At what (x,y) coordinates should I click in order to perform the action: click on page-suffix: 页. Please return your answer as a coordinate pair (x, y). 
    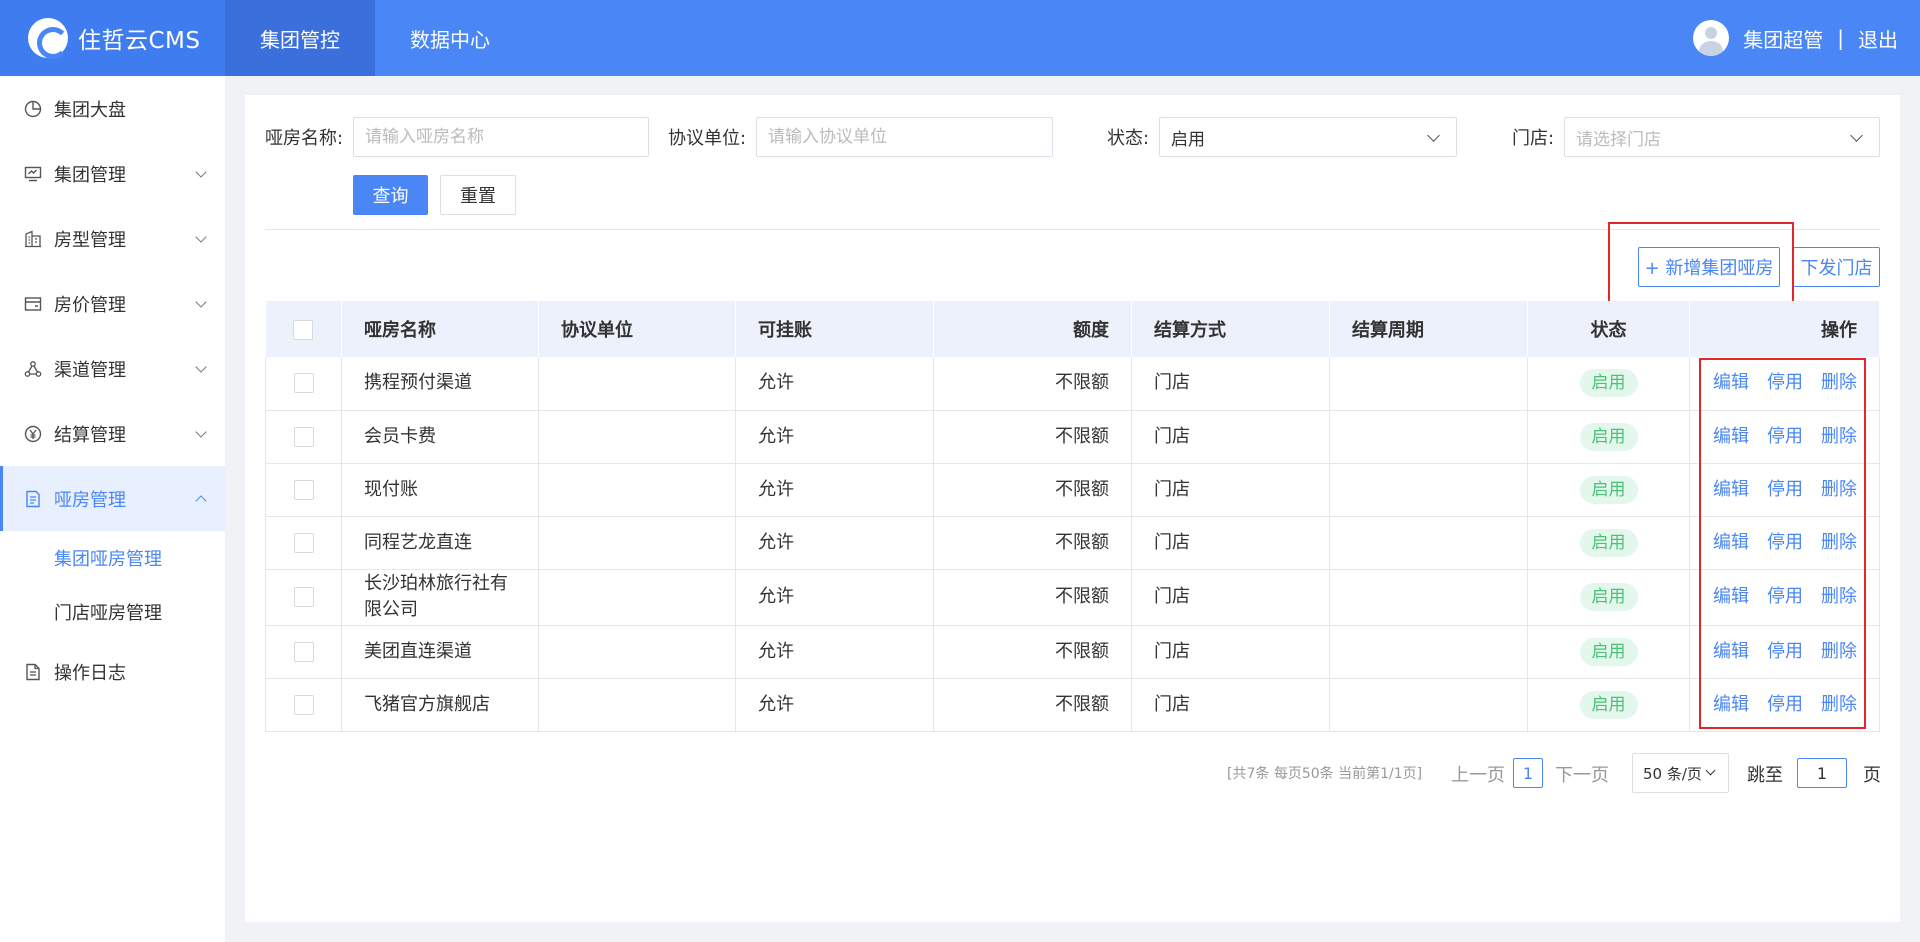
    Looking at the image, I should click on (1872, 775).